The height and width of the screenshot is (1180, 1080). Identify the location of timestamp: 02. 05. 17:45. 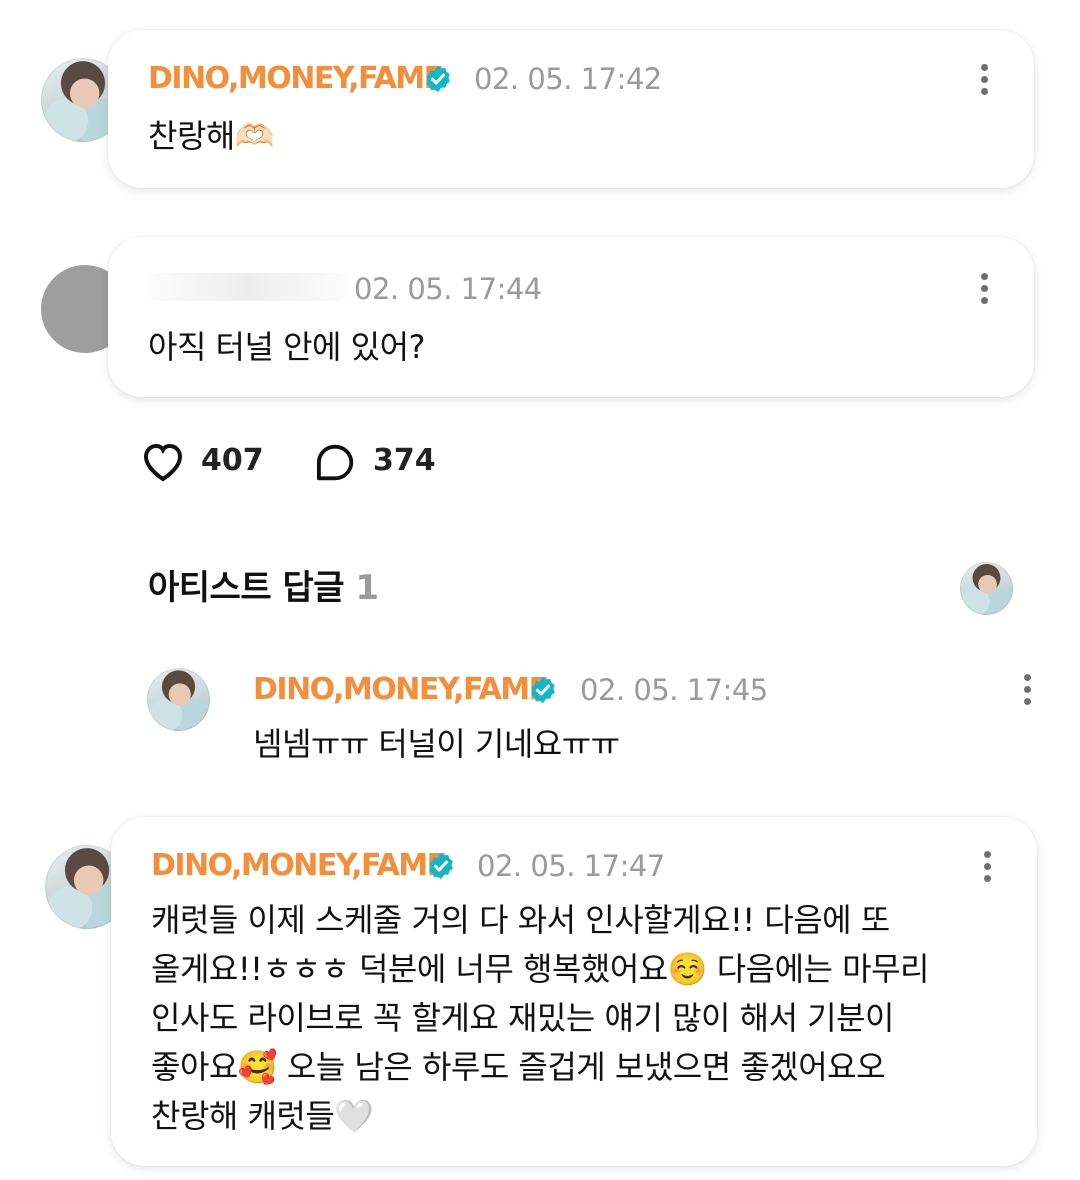
(674, 690).